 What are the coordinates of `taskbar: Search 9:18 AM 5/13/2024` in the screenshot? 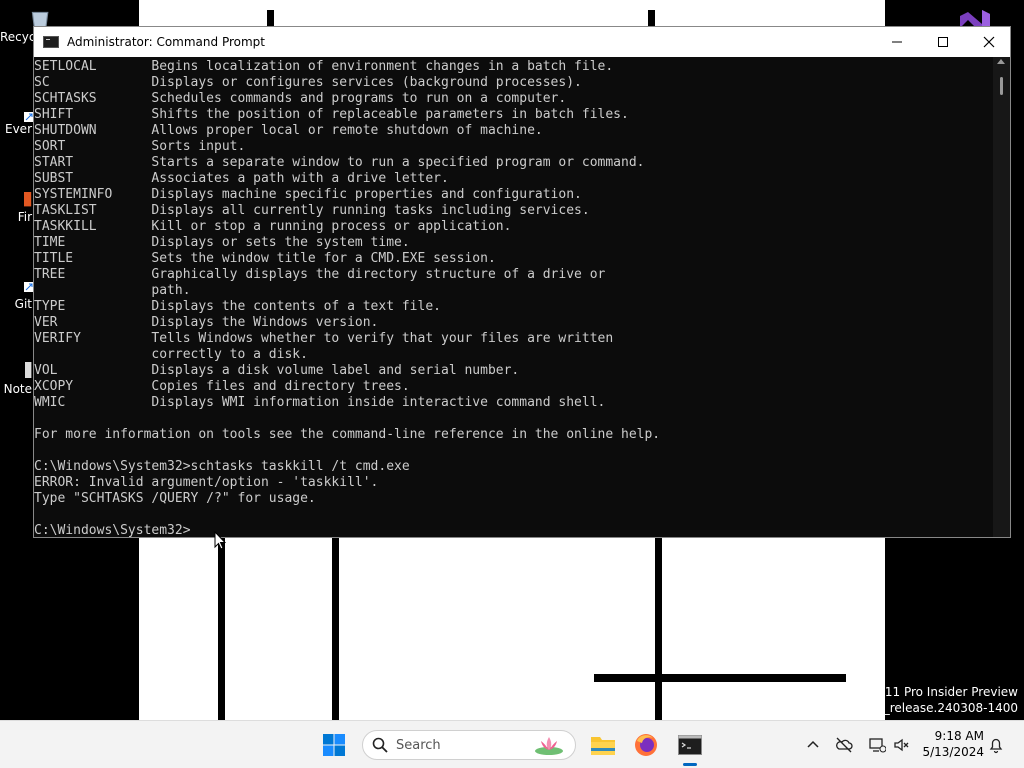 It's located at (512, 744).